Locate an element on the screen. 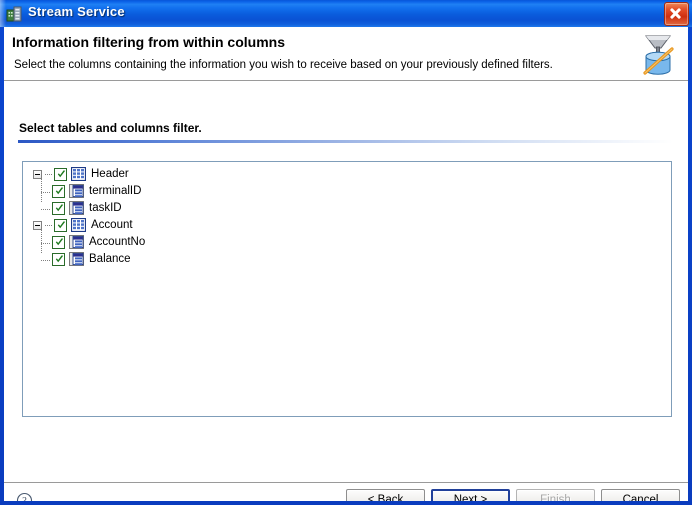  footer-divider is located at coordinates (346, 482).